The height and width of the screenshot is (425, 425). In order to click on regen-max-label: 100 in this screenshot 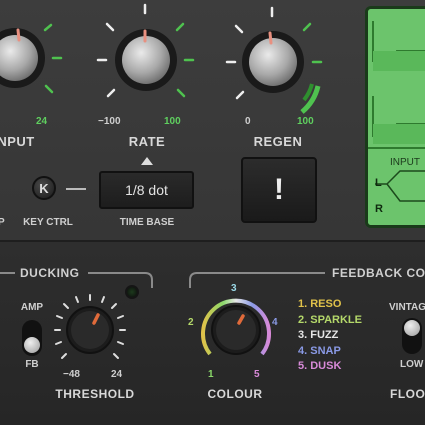, I will do `click(305, 121)`.